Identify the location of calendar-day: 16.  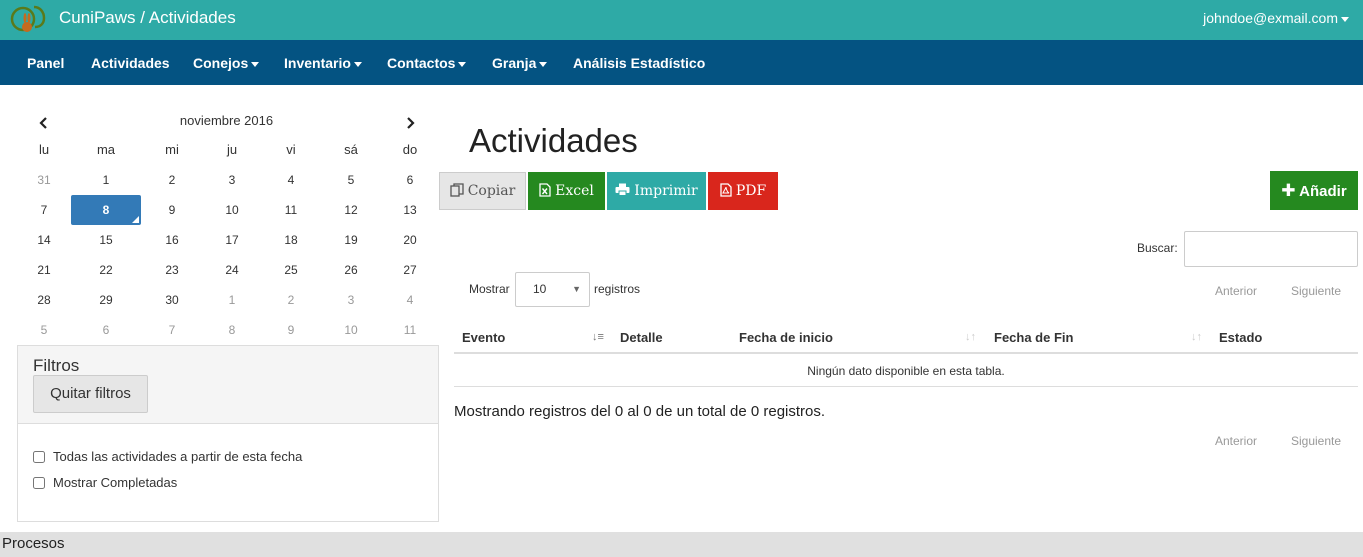
(172, 240).